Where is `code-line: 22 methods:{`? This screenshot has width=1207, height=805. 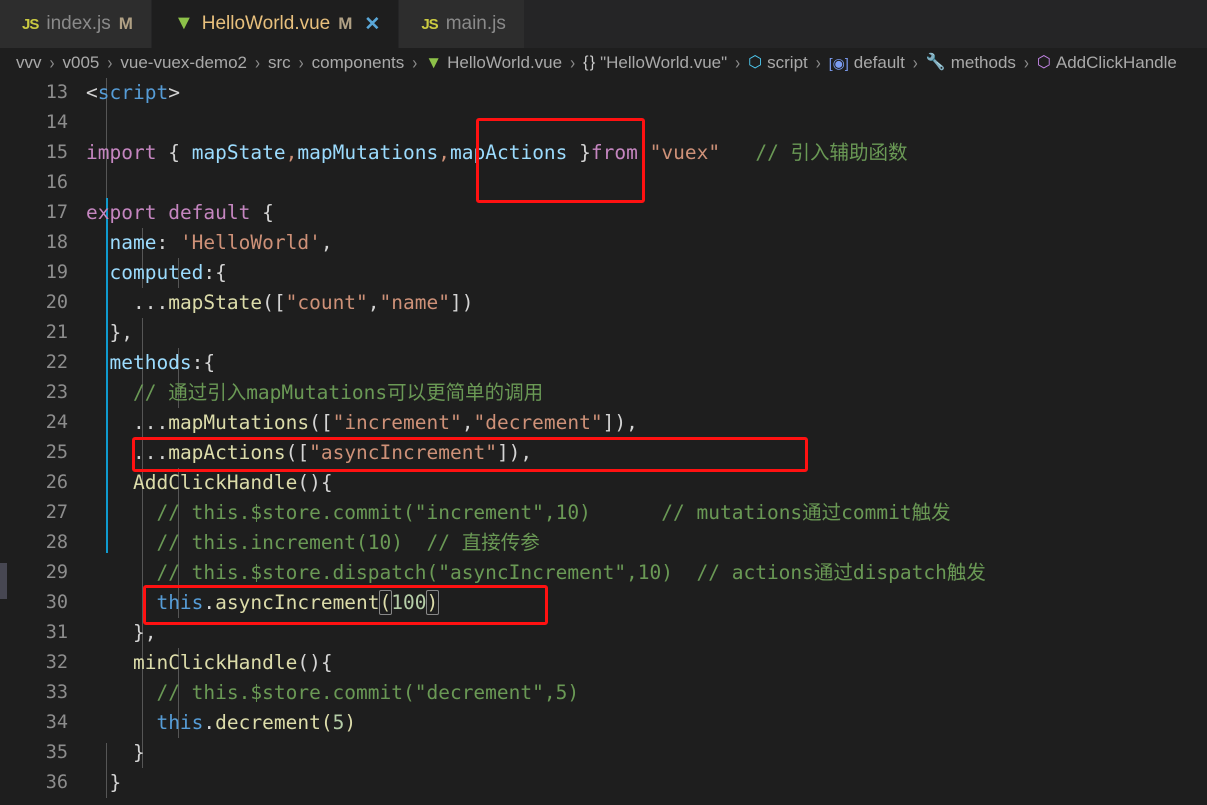
code-line: 22 methods:{ is located at coordinates (603, 363).